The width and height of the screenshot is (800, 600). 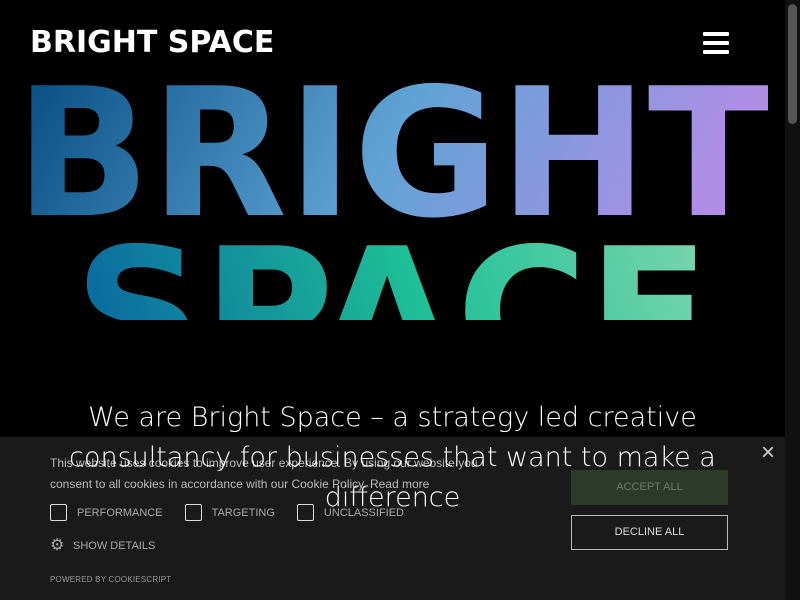 What do you see at coordinates (716, 43) in the screenshot?
I see `hamburger-menu-icon` at bounding box center [716, 43].